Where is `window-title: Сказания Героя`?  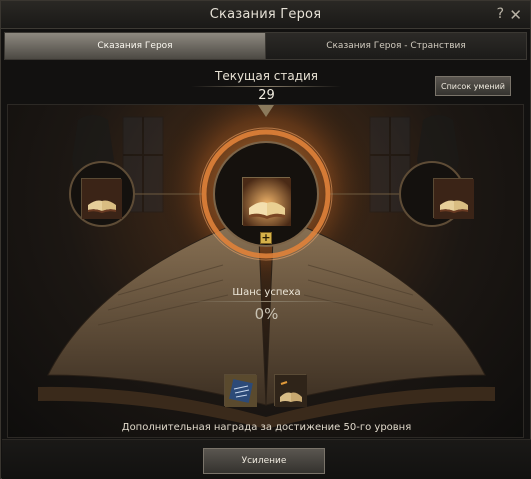 window-title: Сказания Героя is located at coordinates (265, 14).